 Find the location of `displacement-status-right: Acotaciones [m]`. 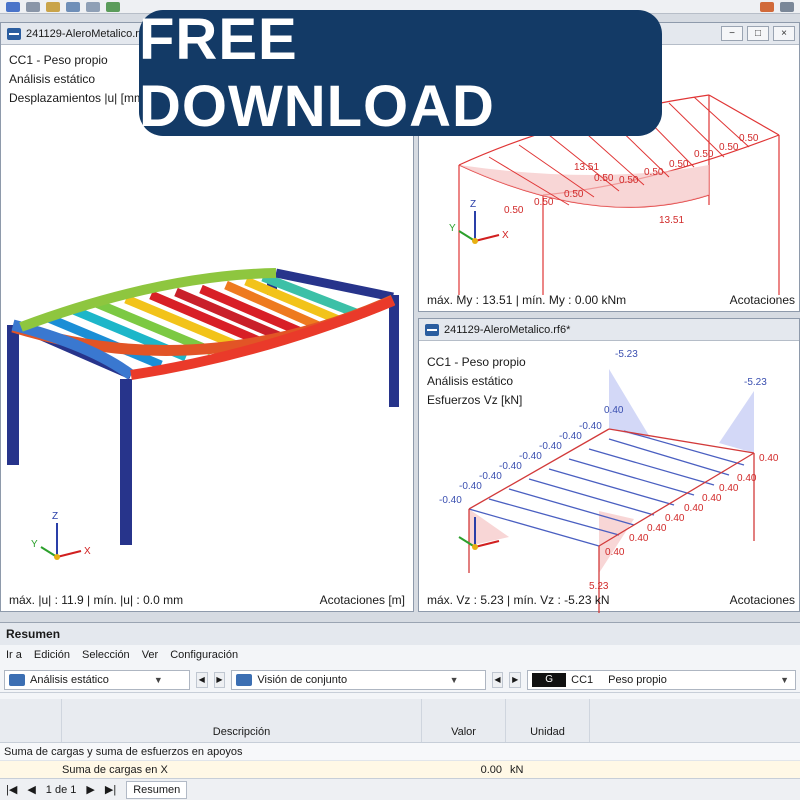

displacement-status-right: Acotaciones [m] is located at coordinates (362, 600).